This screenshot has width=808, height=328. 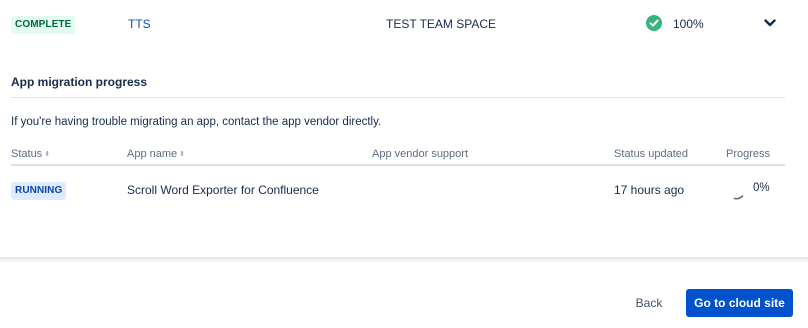 What do you see at coordinates (39, 191) in the screenshot?
I see `status-badge-running: RUNNING` at bounding box center [39, 191].